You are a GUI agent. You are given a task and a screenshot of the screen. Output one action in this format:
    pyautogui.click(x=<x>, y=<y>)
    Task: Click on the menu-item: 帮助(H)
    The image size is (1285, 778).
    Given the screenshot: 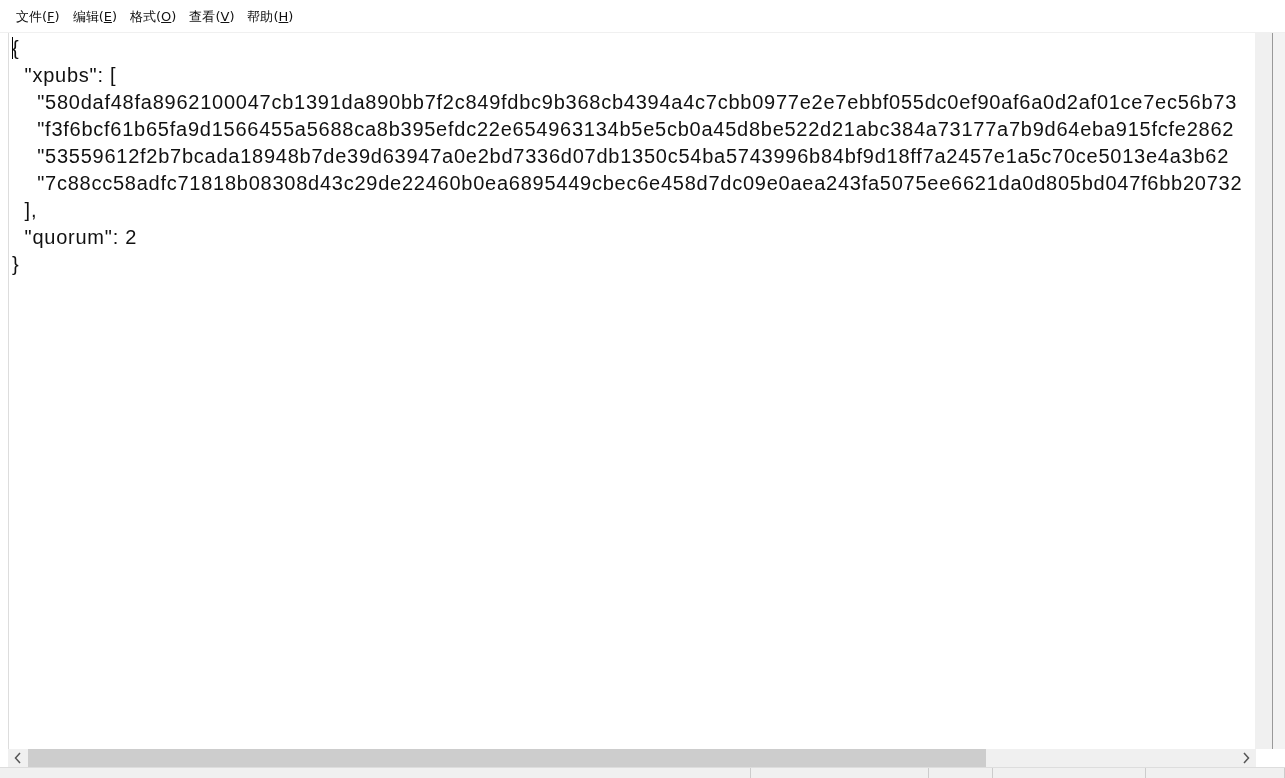 What is the action you would take?
    pyautogui.click(x=270, y=16)
    